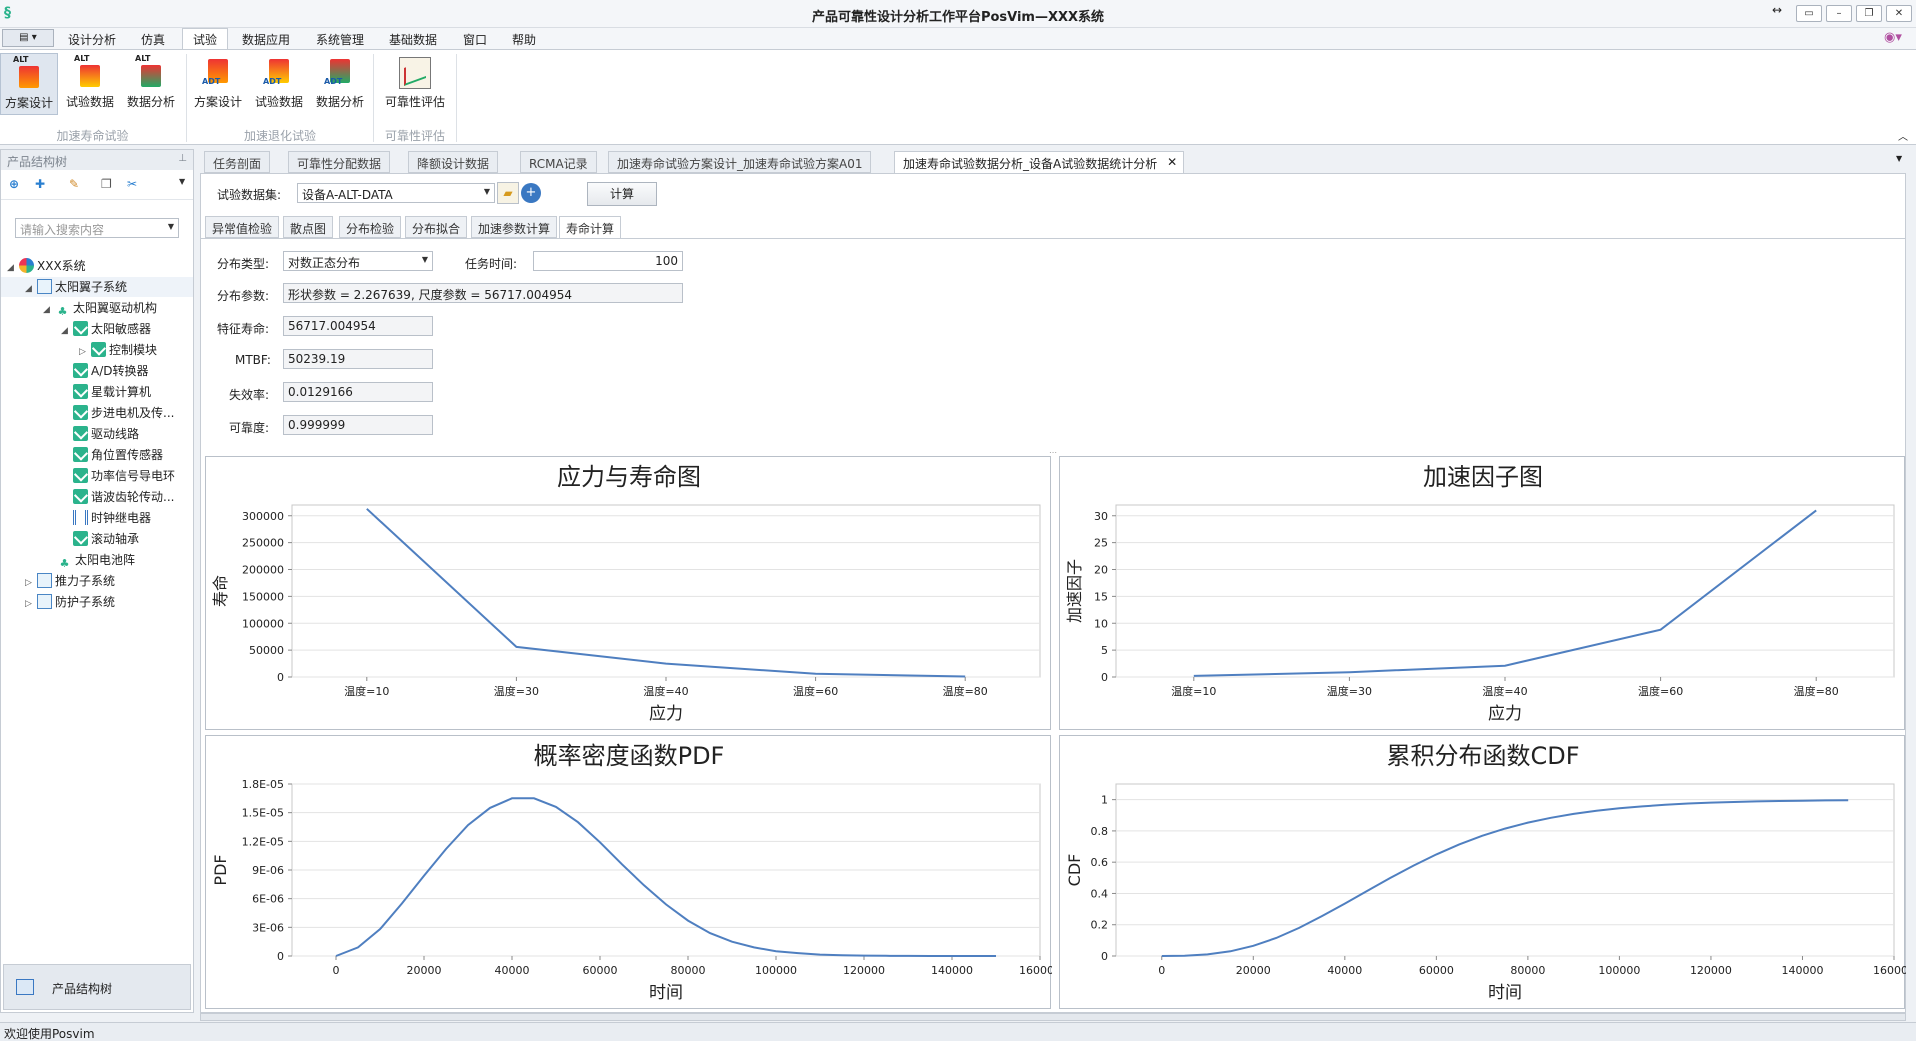 The height and width of the screenshot is (1041, 1916). Describe the element at coordinates (1436, 970) in the screenshot. I see `x-tick-label: 60000` at that location.